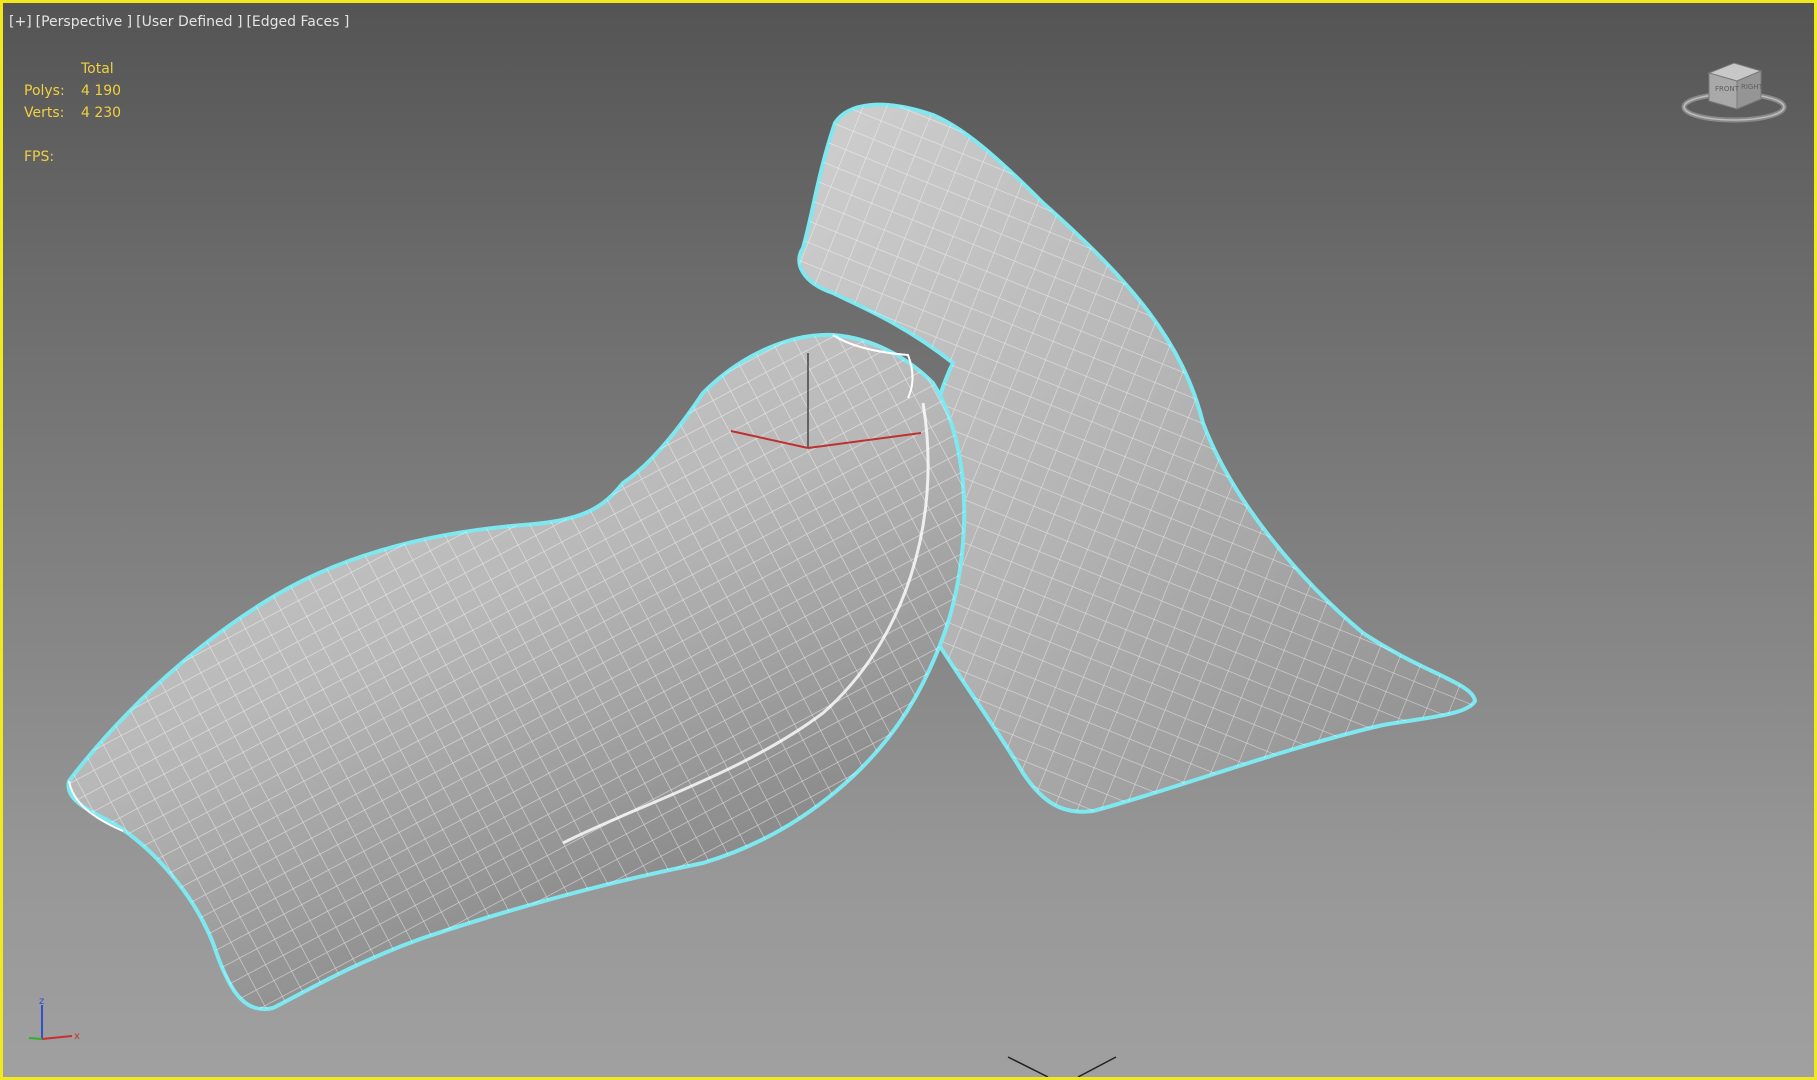  What do you see at coordinates (77, 1036) in the screenshot?
I see `axis-x-label: x` at bounding box center [77, 1036].